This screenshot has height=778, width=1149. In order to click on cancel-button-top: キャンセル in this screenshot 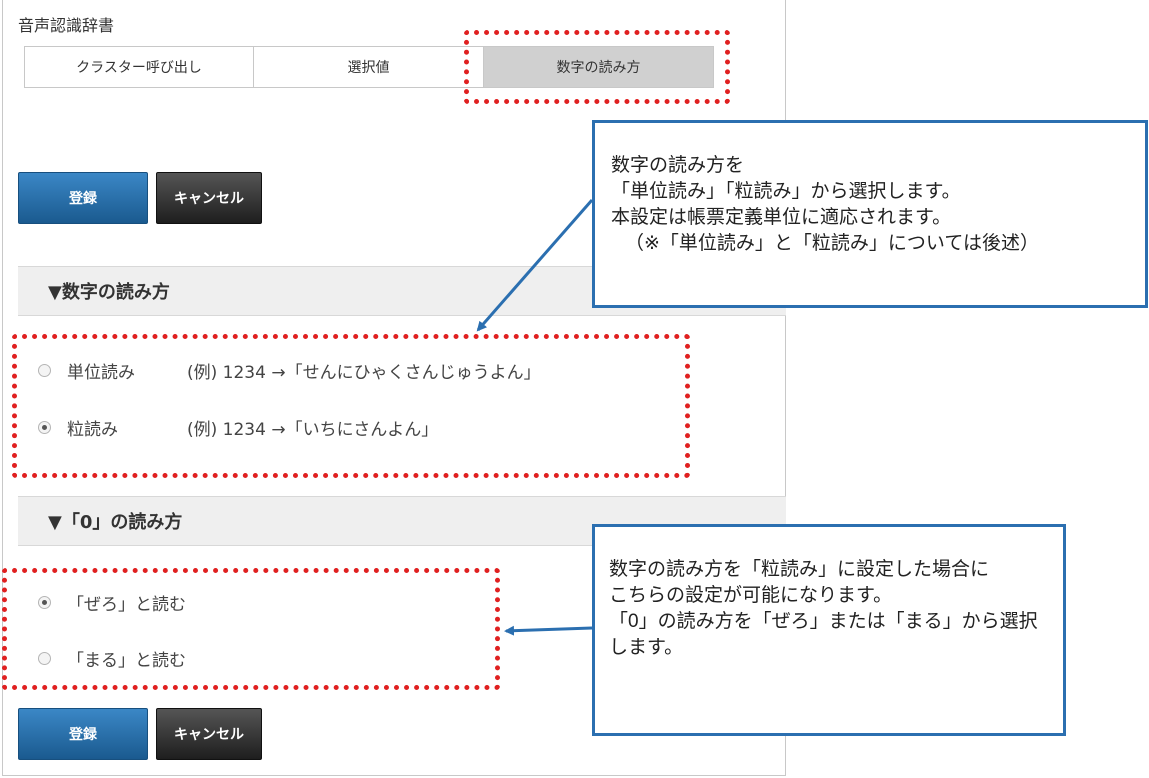, I will do `click(209, 198)`.